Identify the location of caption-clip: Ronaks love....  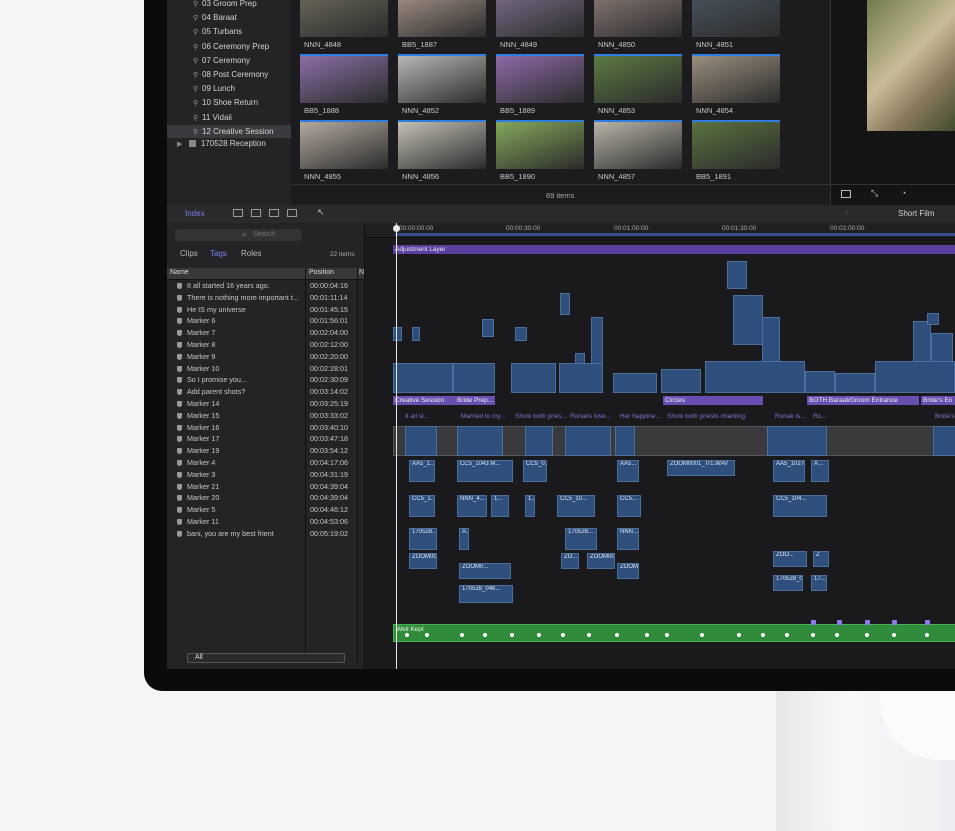
(590, 416).